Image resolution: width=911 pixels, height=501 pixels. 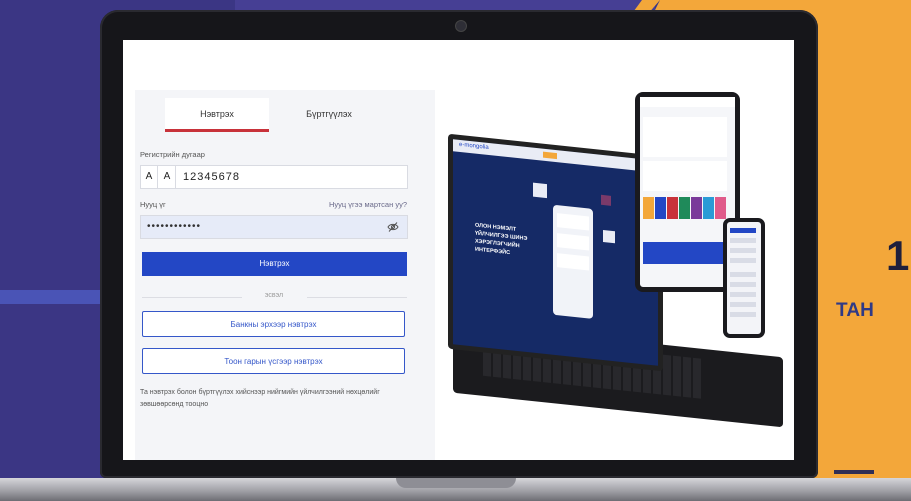 I want to click on mockup-phone-card, so click(x=573, y=261).